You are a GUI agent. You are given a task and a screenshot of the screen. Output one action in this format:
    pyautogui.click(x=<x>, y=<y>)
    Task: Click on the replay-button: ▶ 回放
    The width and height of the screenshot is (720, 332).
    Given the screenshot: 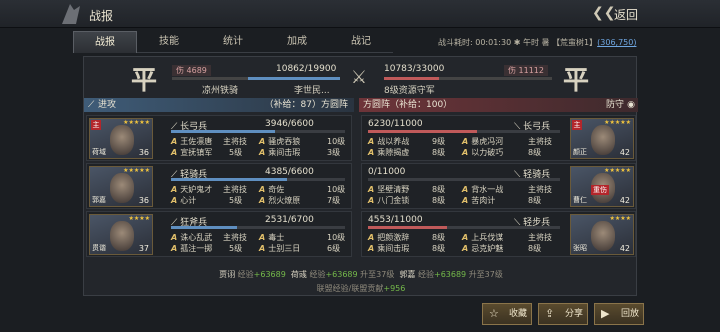 What is the action you would take?
    pyautogui.click(x=619, y=314)
    